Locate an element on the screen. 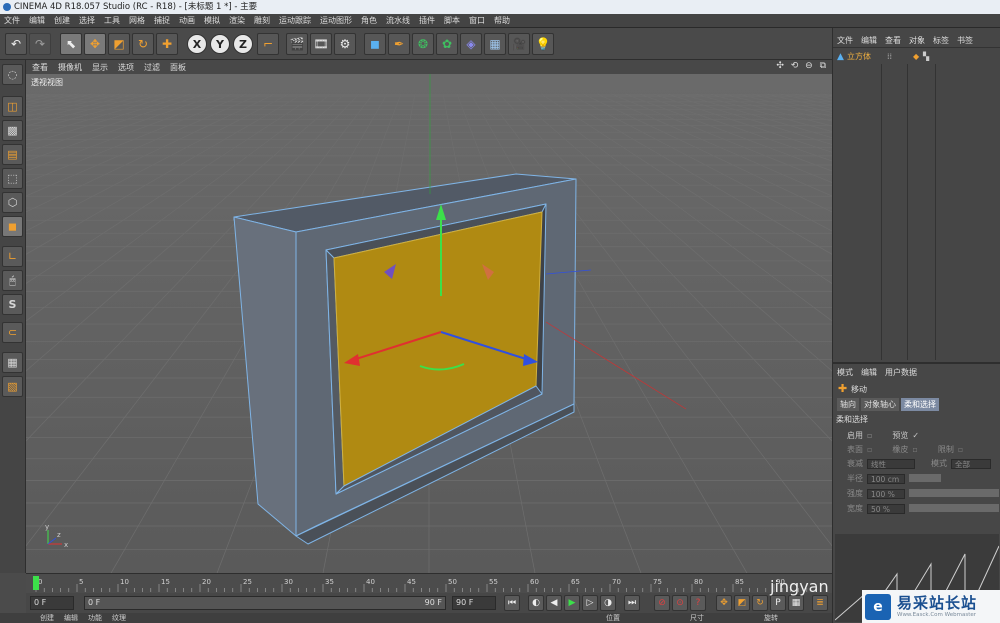  enable-checkbox: ▫ is located at coordinates (869, 435).